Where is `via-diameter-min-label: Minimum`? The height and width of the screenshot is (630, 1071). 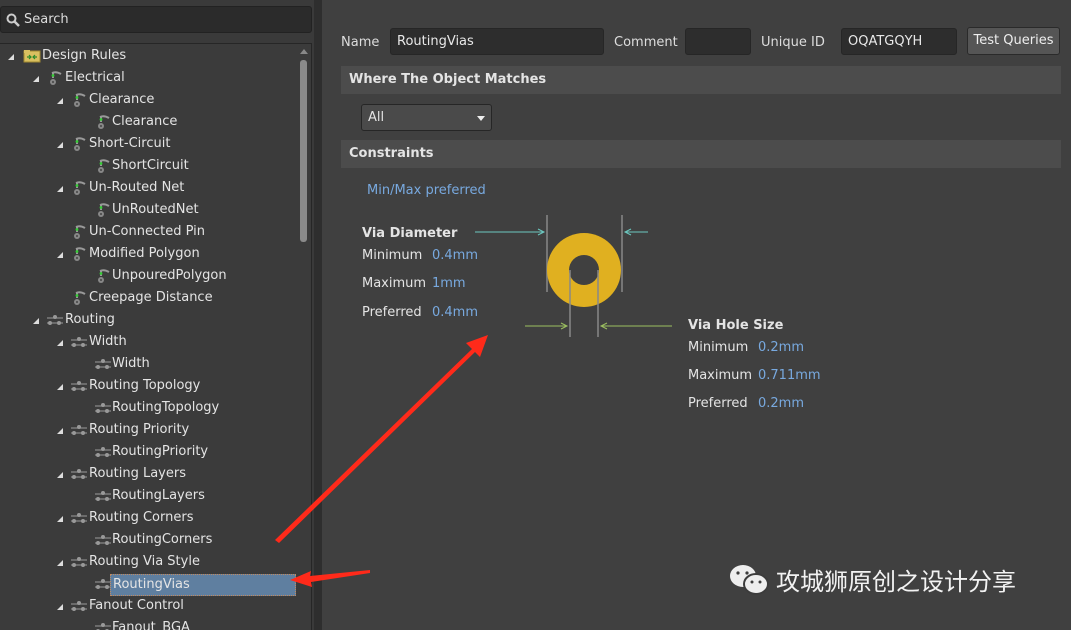
via-diameter-min-label: Minimum is located at coordinates (392, 255).